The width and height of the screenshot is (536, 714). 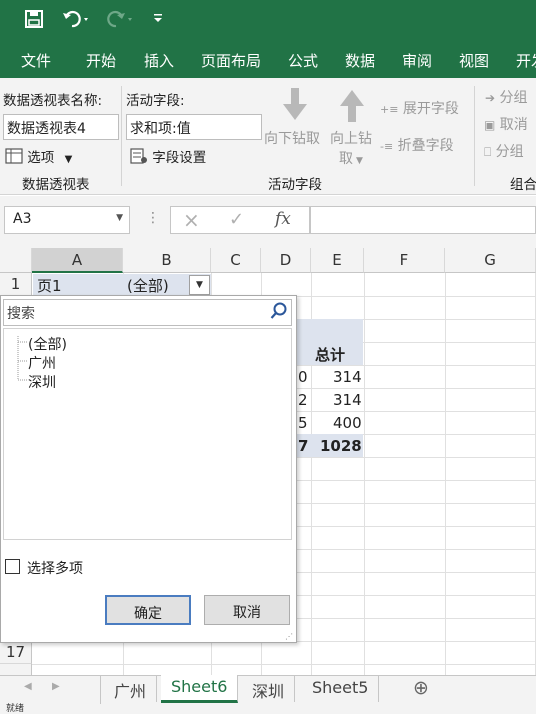 What do you see at coordinates (490, 98) in the screenshot?
I see `arrow-right-icon: ➔` at bounding box center [490, 98].